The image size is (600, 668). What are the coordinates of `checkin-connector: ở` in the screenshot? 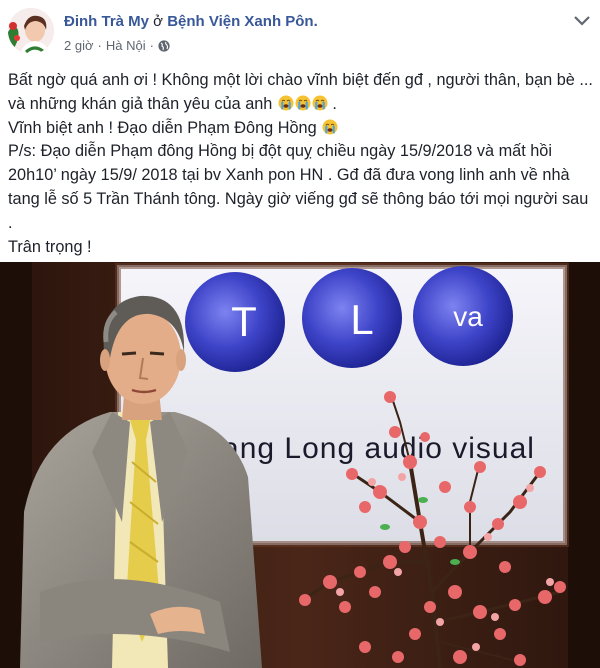 It's located at (158, 21).